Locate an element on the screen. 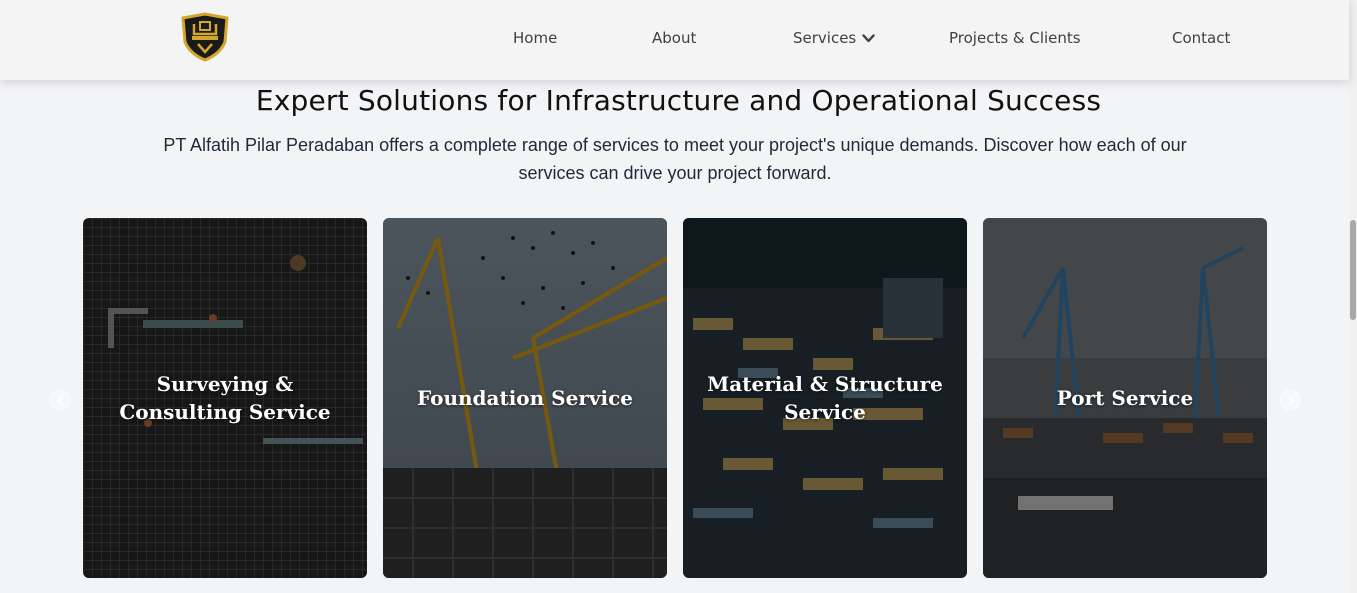 Image resolution: width=1357 pixels, height=593 pixels. nav-projects-clients: Projects & Clients is located at coordinates (1015, 38).